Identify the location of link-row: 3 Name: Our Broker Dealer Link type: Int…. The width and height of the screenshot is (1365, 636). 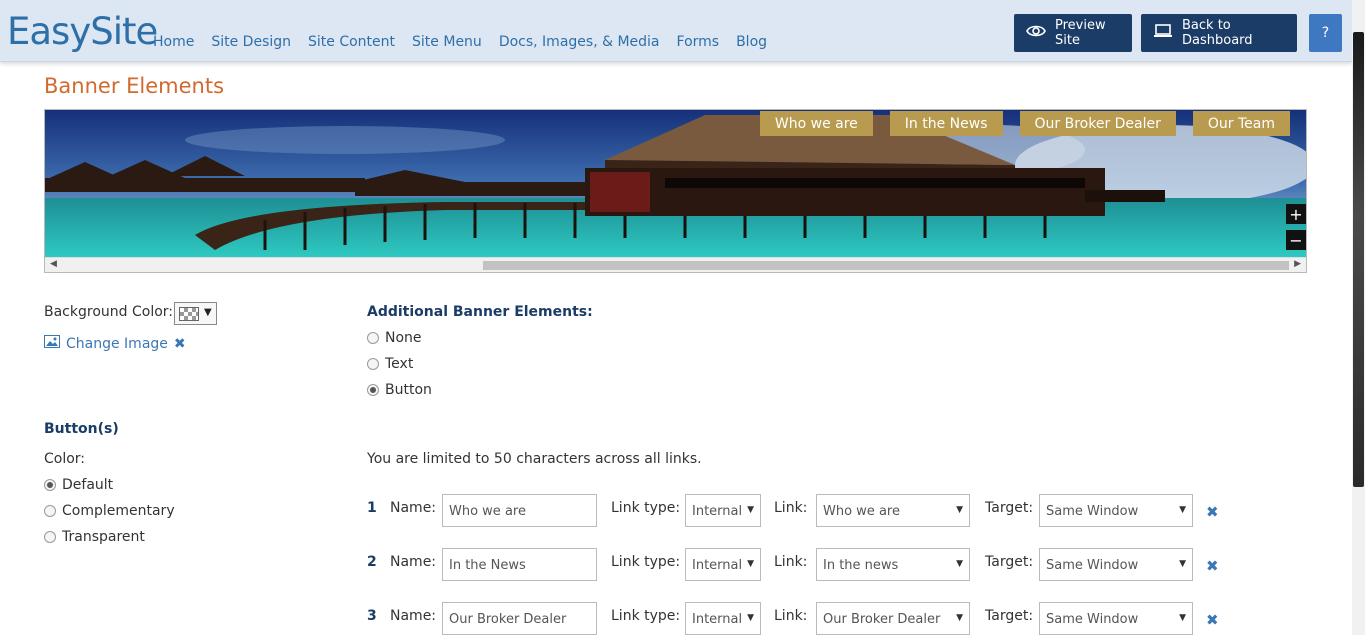
(802, 619).